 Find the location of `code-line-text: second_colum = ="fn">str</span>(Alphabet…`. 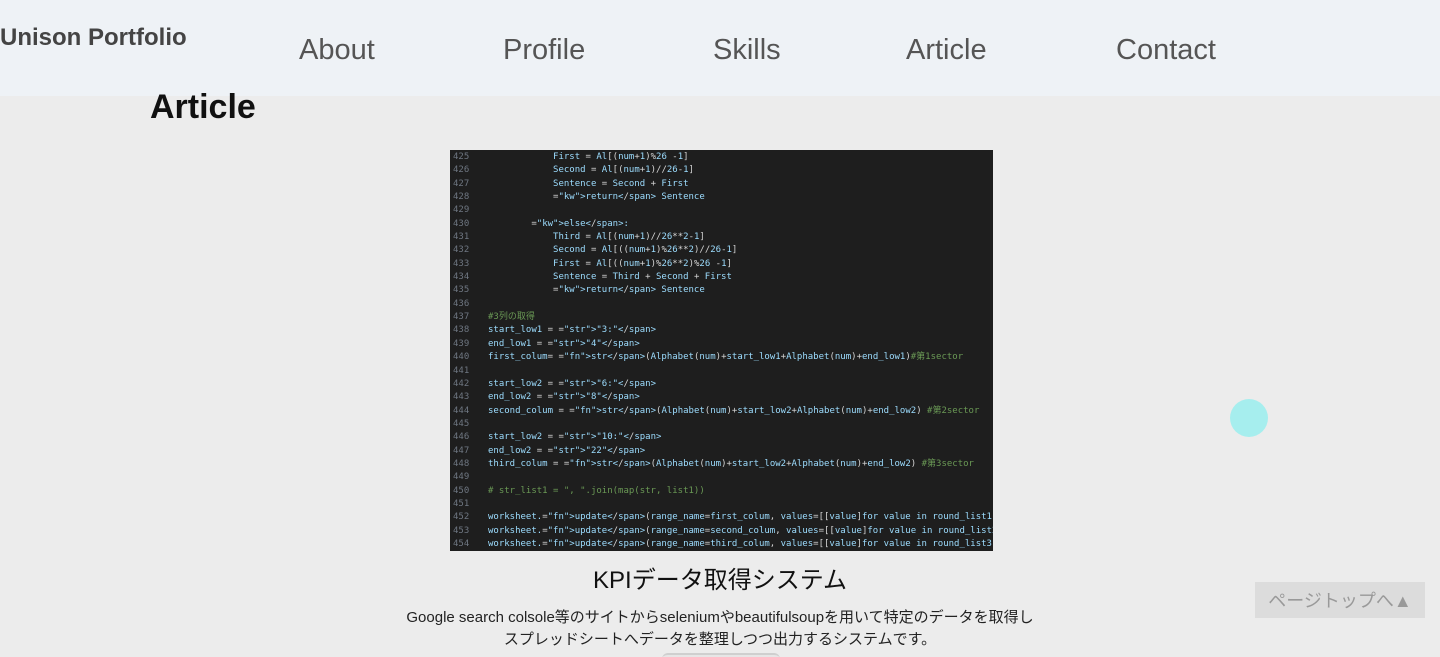

code-line-text: second_colum = ="fn">str</span>(Alphabet… is located at coordinates (734, 410).